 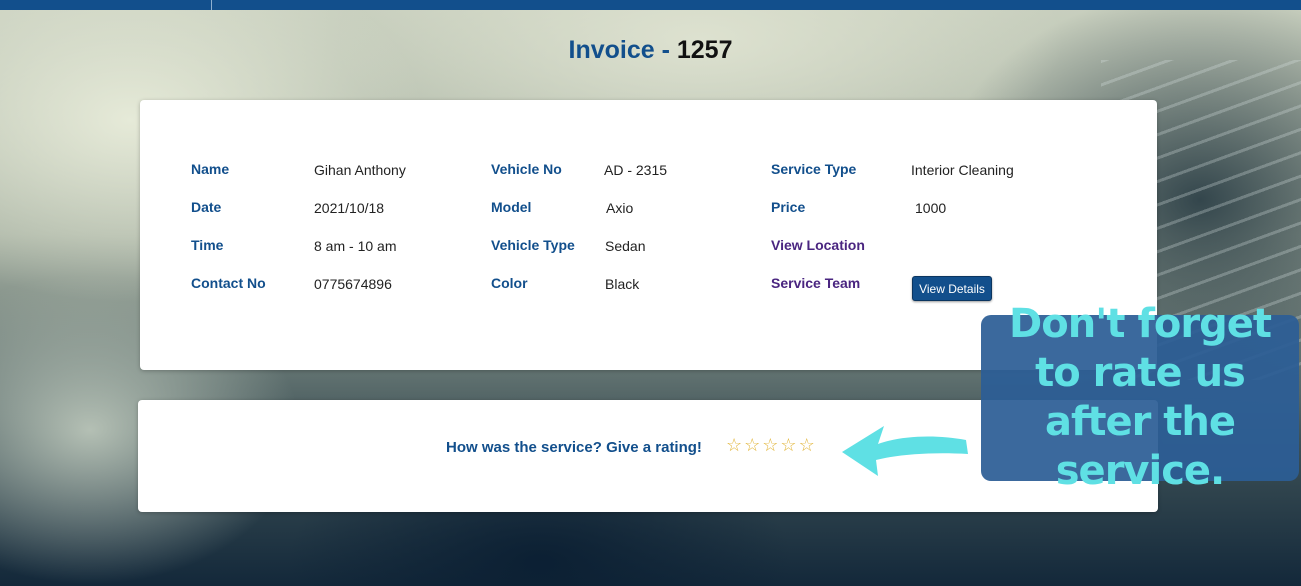 I want to click on view-location-link: View Location, so click(x=818, y=245).